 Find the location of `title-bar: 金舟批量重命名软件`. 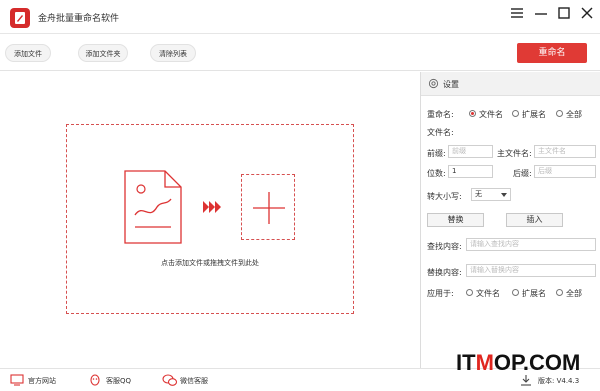

title-bar: 金舟批量重命名软件 is located at coordinates (300, 17).